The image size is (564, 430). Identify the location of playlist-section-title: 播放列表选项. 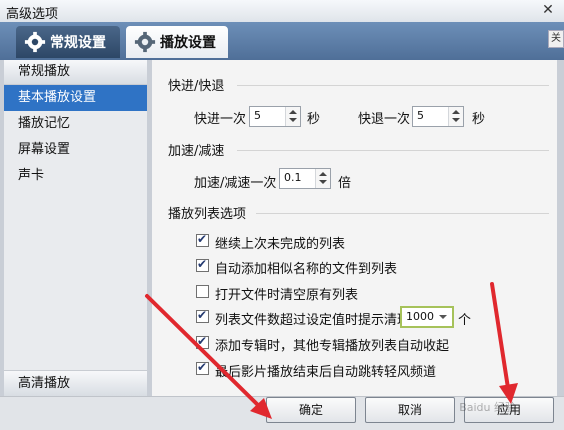
(207, 214).